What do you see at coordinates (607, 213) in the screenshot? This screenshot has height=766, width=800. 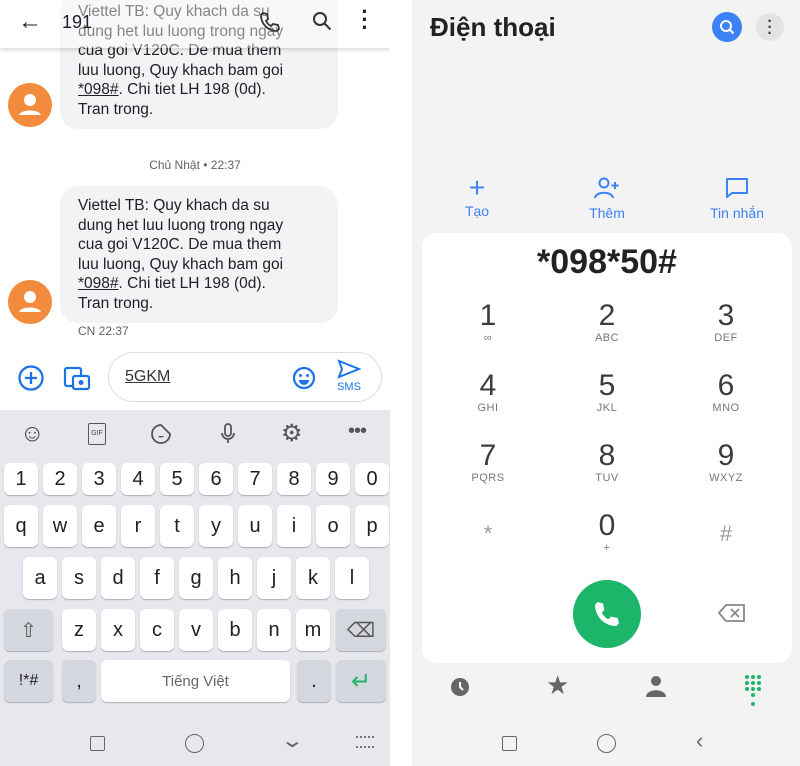 I see `action-label: Thêm` at bounding box center [607, 213].